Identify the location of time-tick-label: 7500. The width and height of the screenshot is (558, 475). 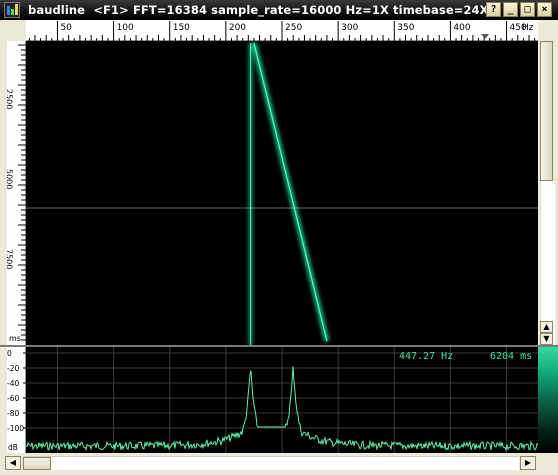
(10, 259).